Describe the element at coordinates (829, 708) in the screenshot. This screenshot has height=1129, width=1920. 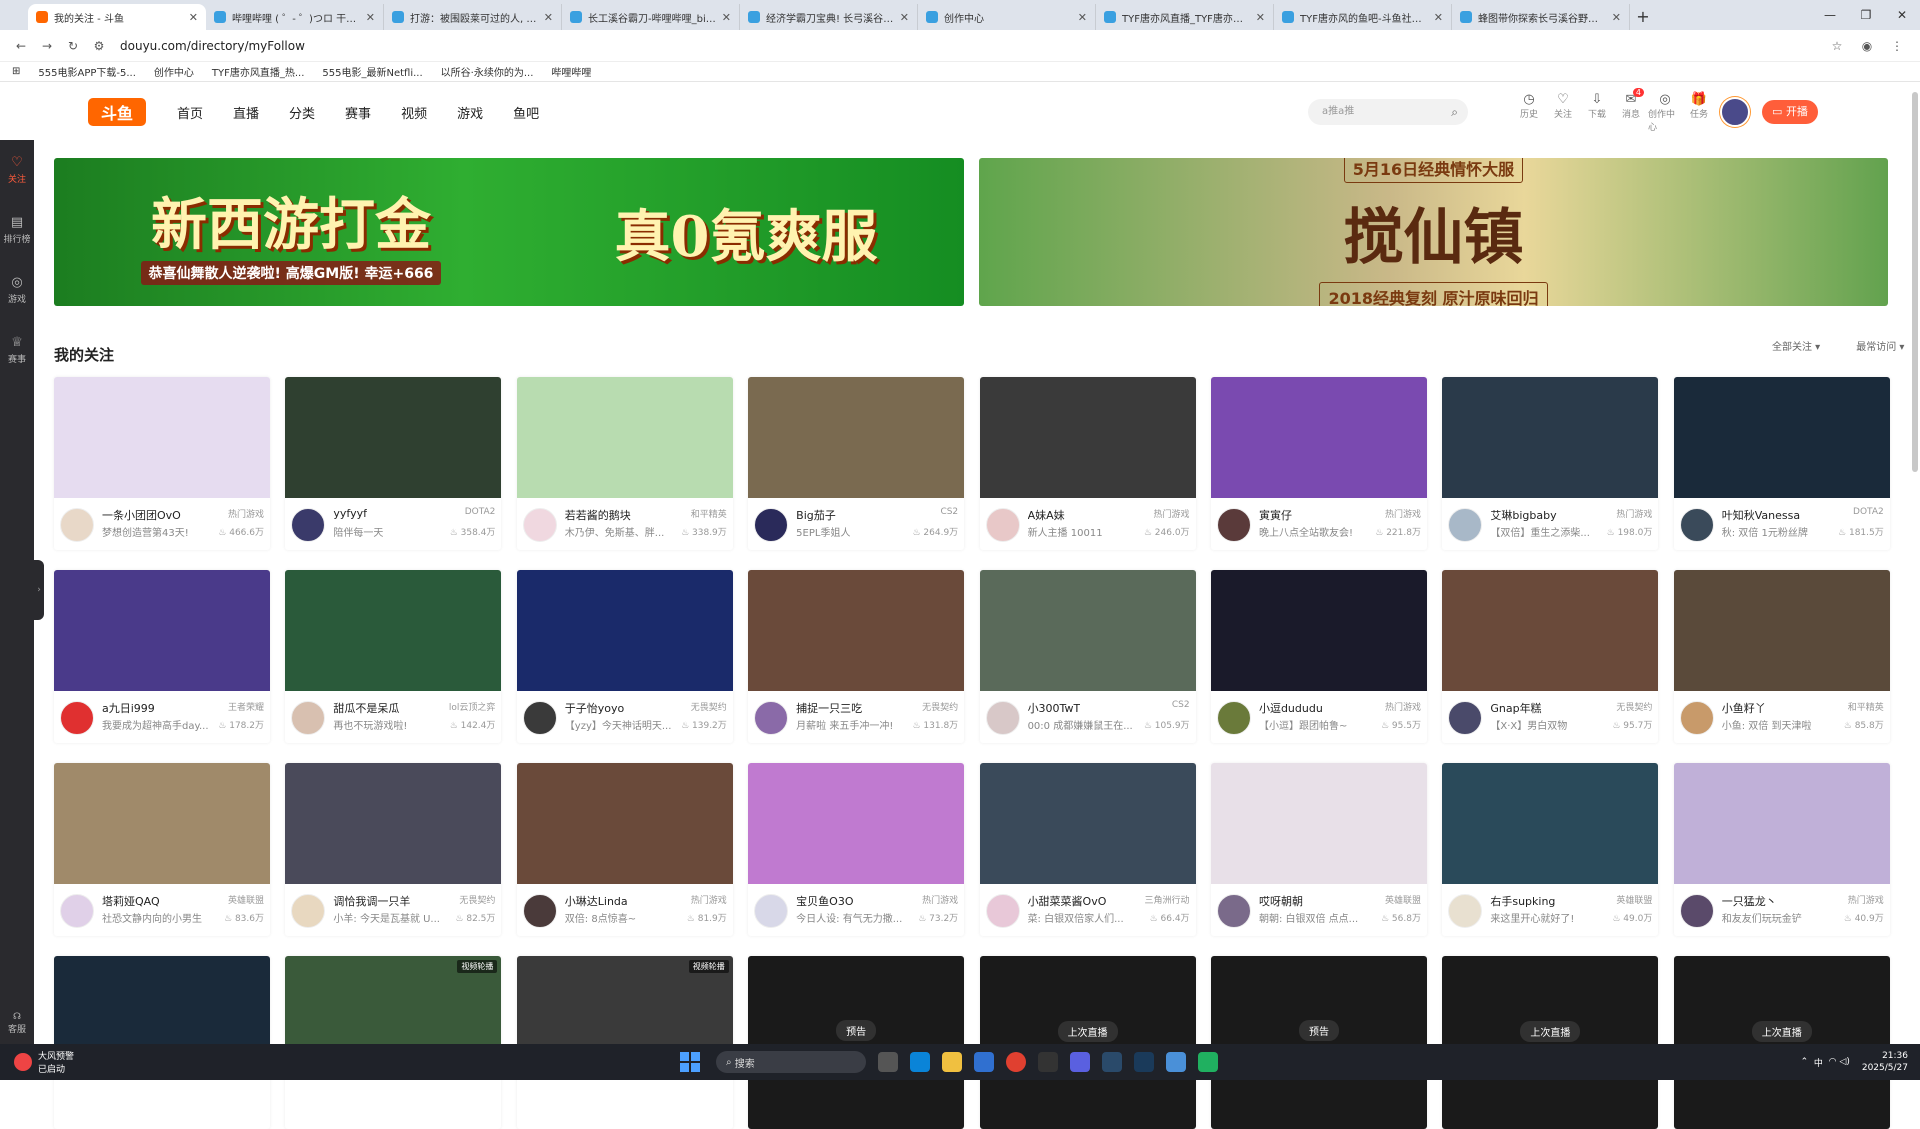
I see `streamer-name: 捕捉一只三吃` at that location.